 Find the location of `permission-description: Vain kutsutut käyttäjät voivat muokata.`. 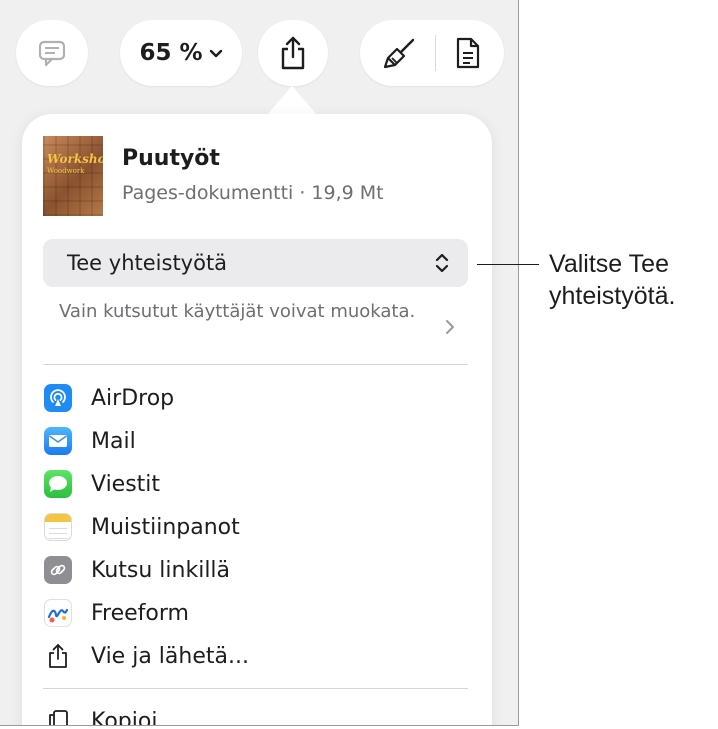

permission-description: Vain kutsutut käyttäjät voivat muokata. is located at coordinates (249, 312).